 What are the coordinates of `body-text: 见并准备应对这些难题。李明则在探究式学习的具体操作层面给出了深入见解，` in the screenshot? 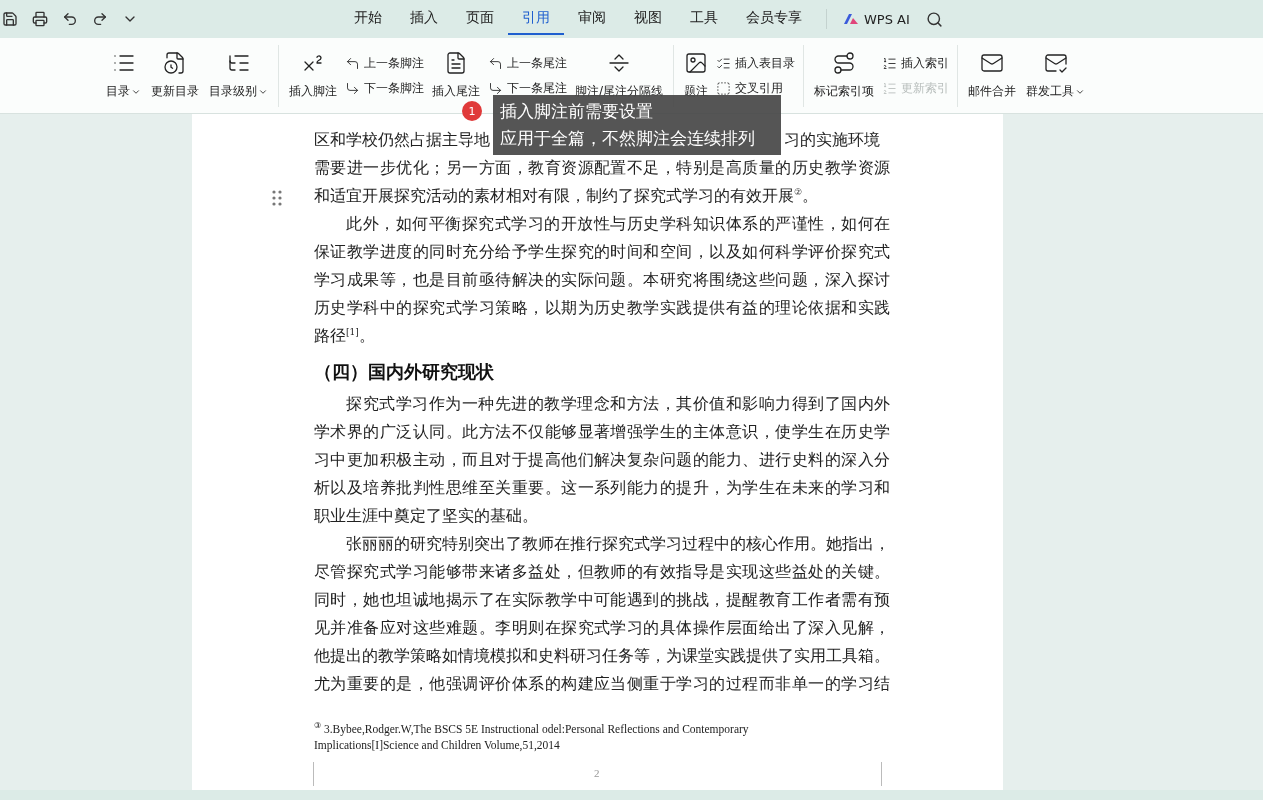 It's located at (602, 628).